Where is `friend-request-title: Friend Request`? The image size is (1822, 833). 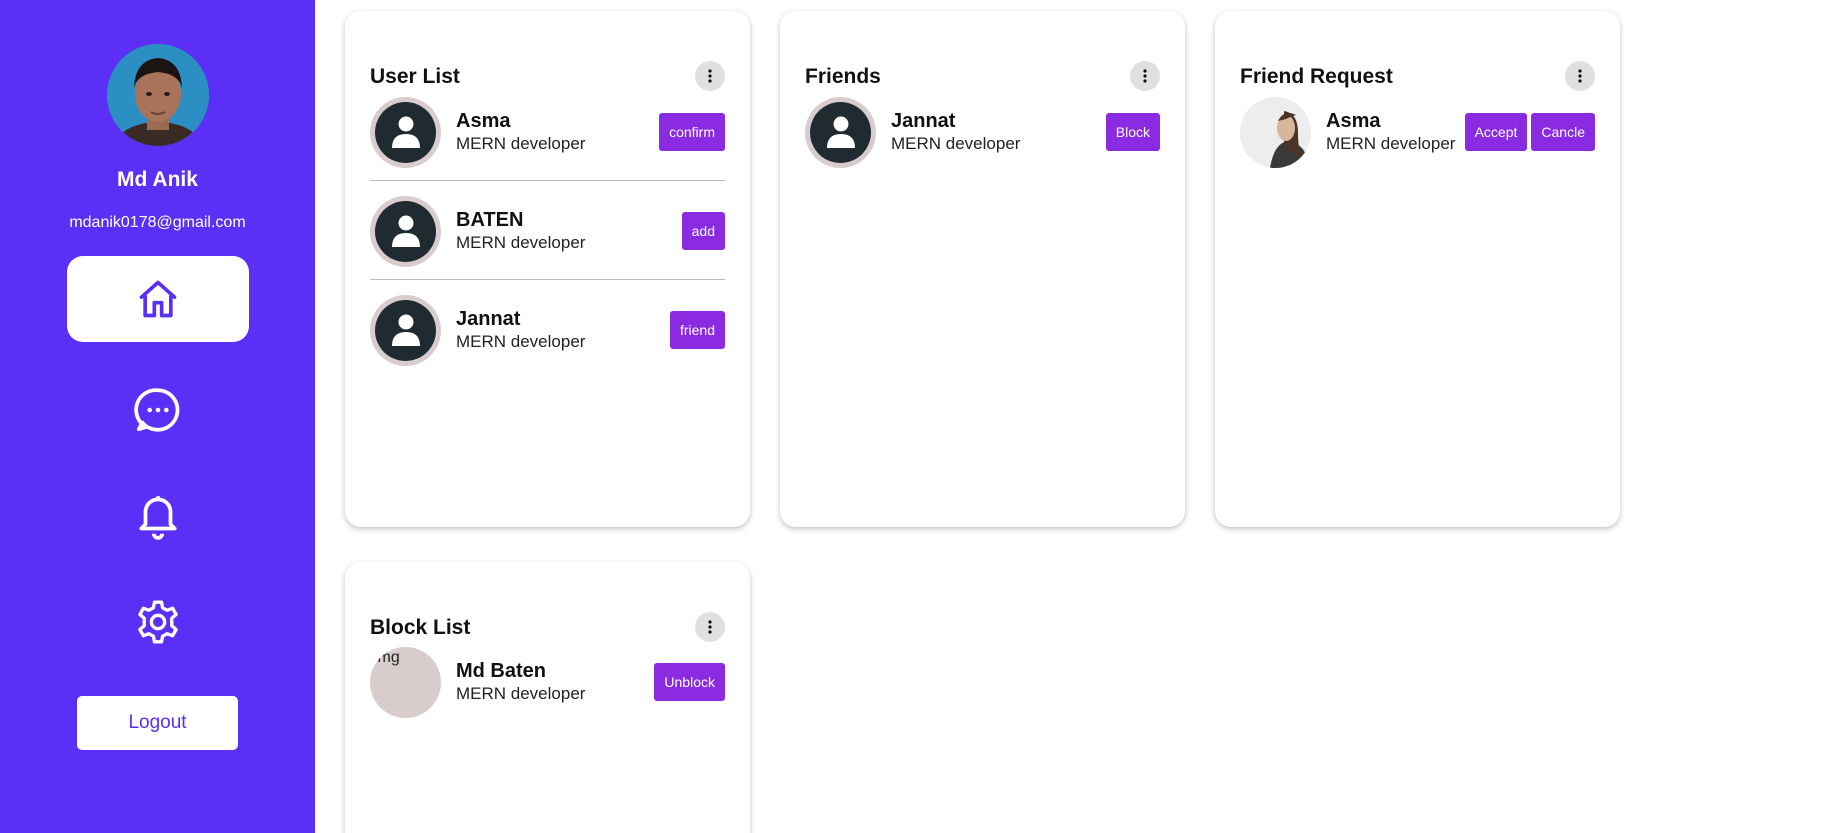 friend-request-title: Friend Request is located at coordinates (1316, 76).